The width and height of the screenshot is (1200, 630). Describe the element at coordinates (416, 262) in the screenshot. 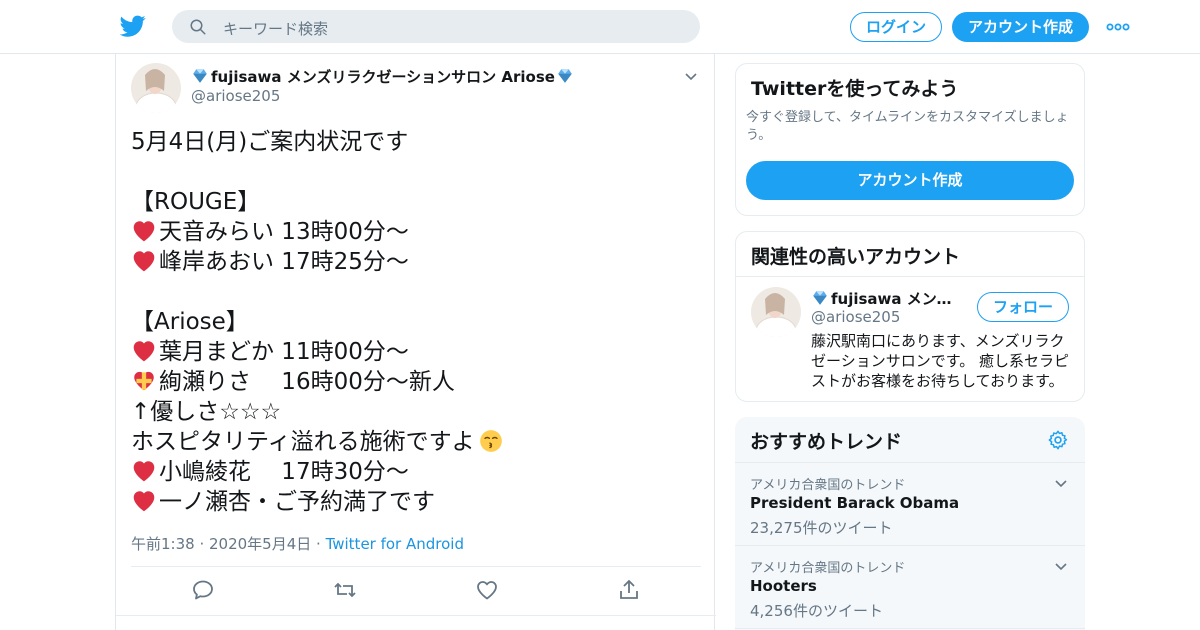

I see `tweet-line: 峰岸あおい 17時25分～` at that location.